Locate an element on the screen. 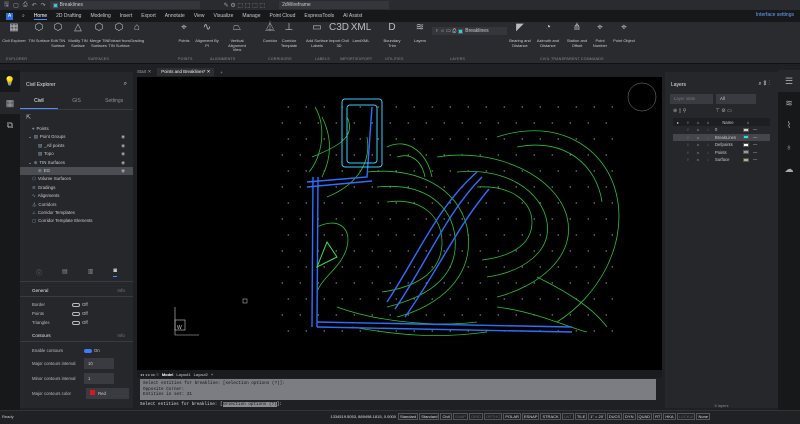 The width and height of the screenshot is (800, 424). menu-tab-modeling: Modeling is located at coordinates (100, 16).